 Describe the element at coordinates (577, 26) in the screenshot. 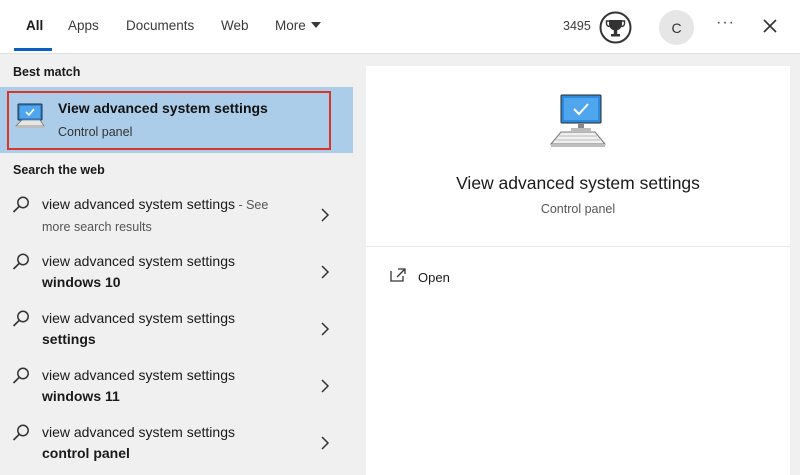

I see `rewards-points: 3495` at that location.